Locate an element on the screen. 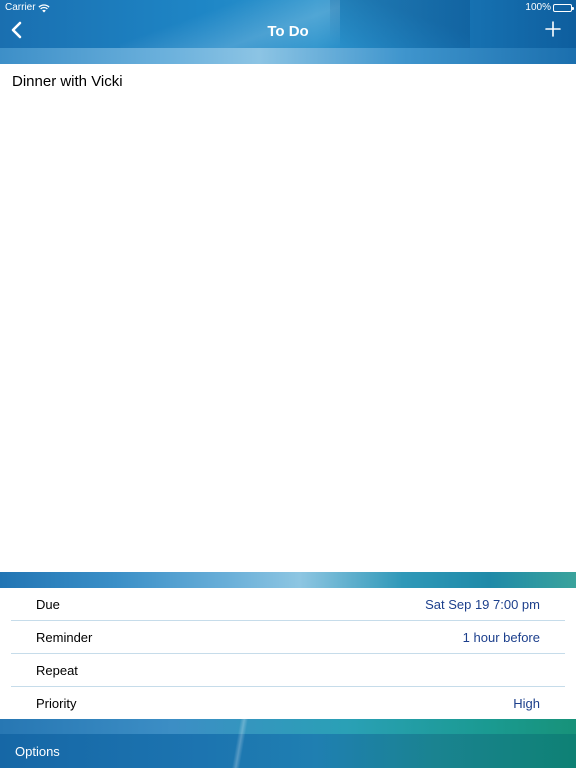  section-divider-banner is located at coordinates (288, 580).